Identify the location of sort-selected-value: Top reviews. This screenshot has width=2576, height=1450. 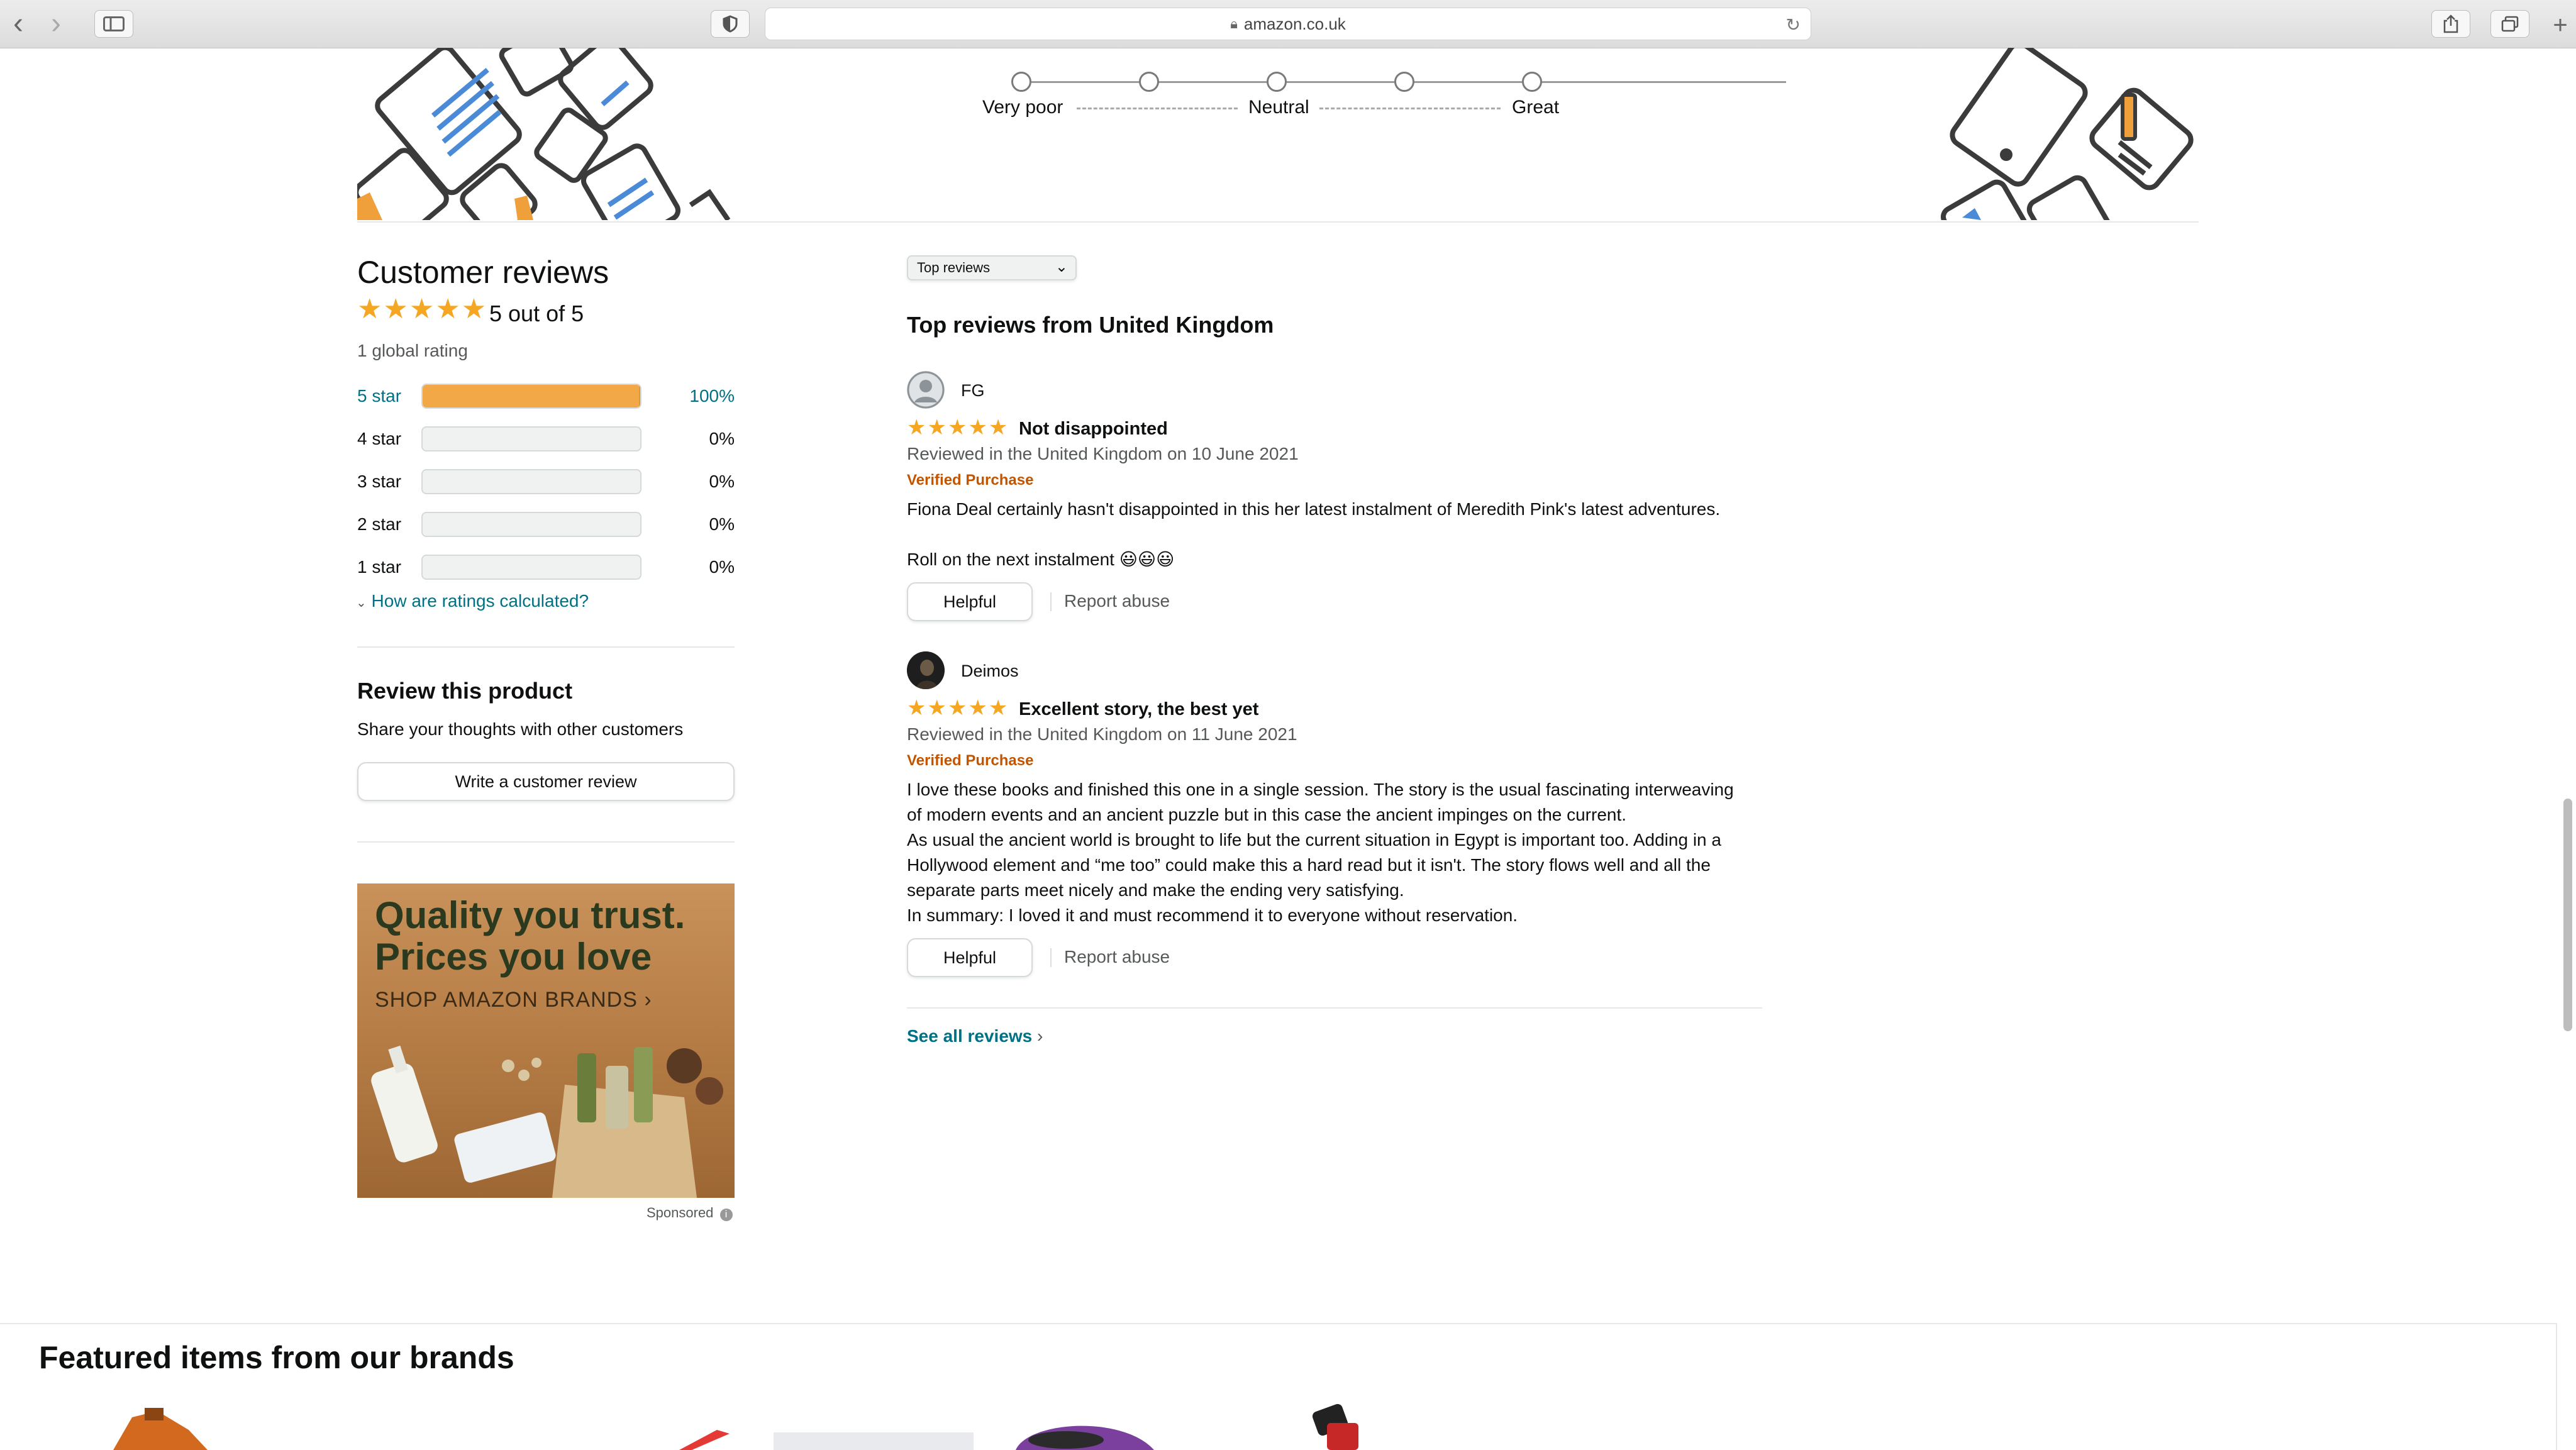
(954, 267).